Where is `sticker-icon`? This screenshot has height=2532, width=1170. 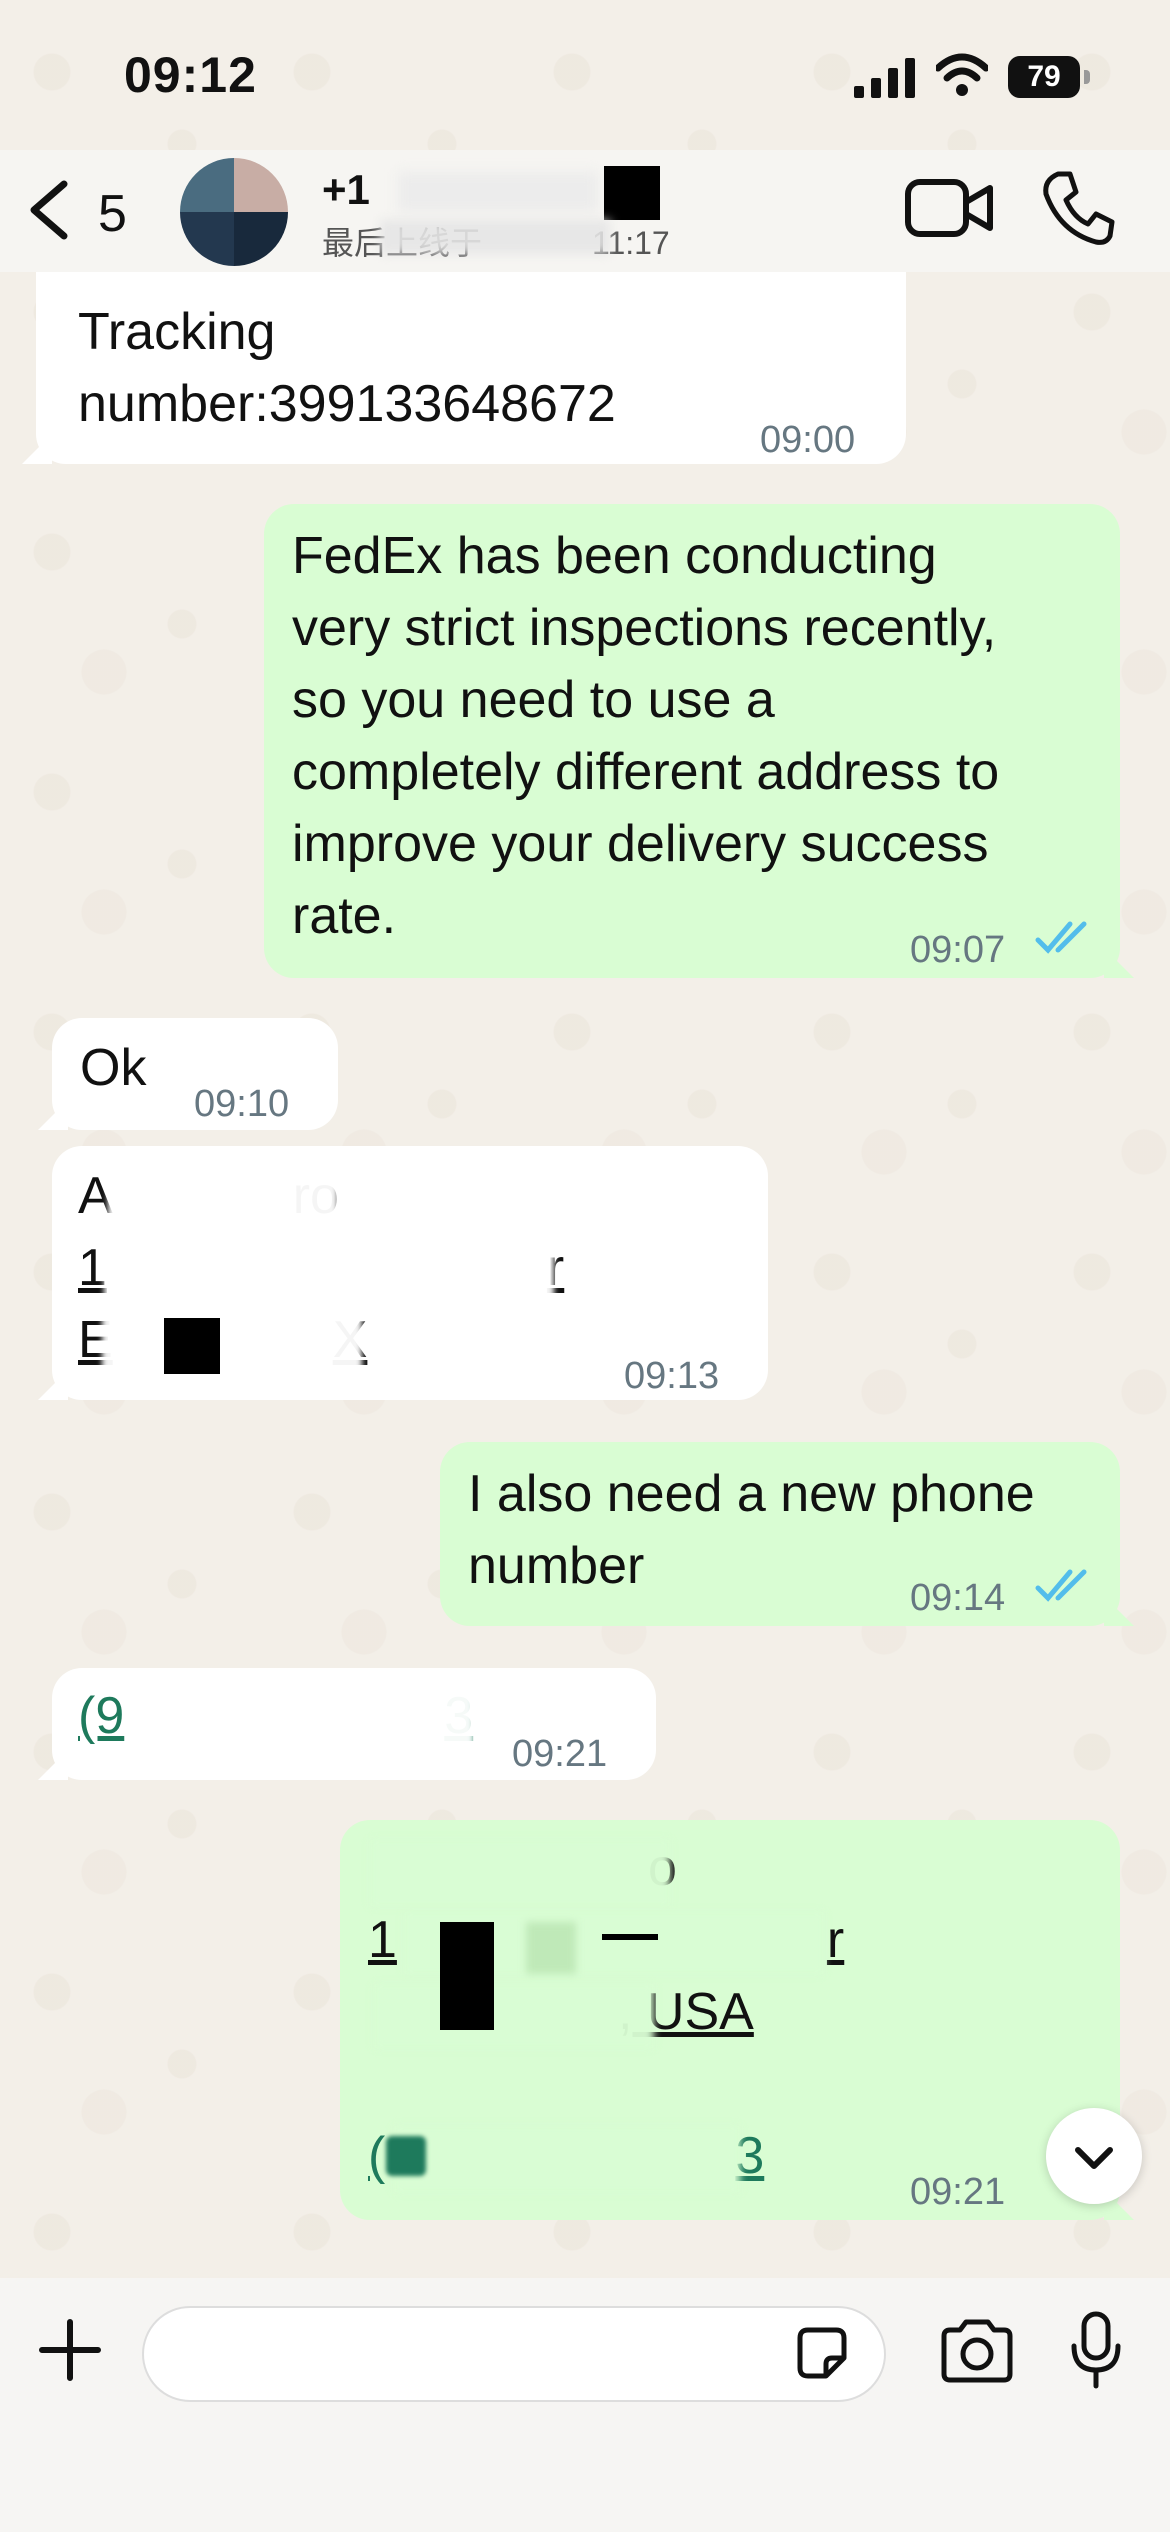
sticker-icon is located at coordinates (822, 2354).